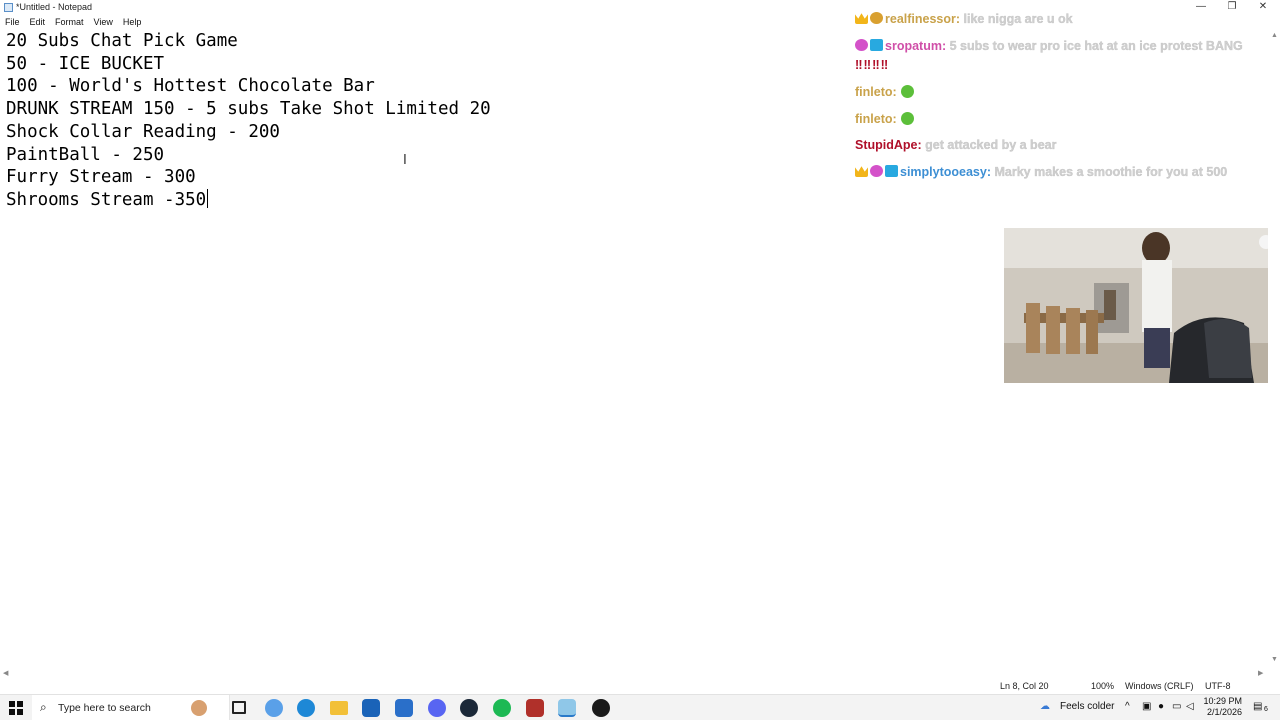 This screenshot has height=720, width=1280. Describe the element at coordinates (1266, 709) in the screenshot. I see `notification-count: 6` at that location.